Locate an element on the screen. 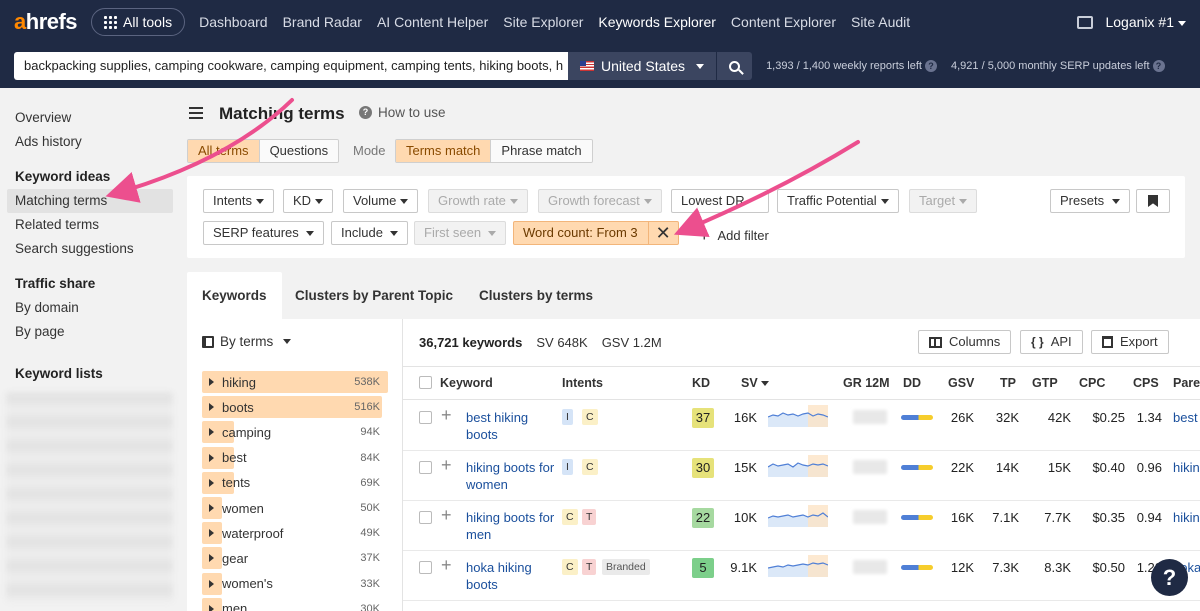 Image resolution: width=1200 pixels, height=611 pixels. nav-dashboard: Dashboard is located at coordinates (233, 22).